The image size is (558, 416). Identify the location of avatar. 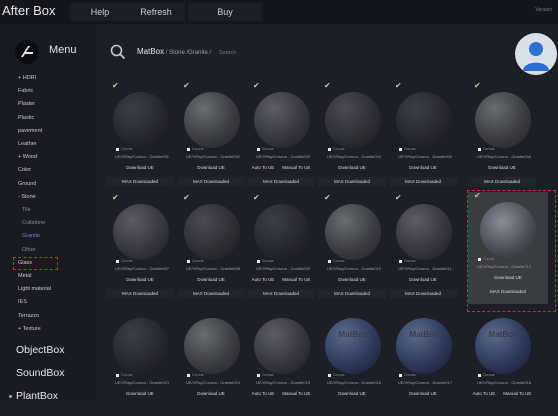
(536, 54).